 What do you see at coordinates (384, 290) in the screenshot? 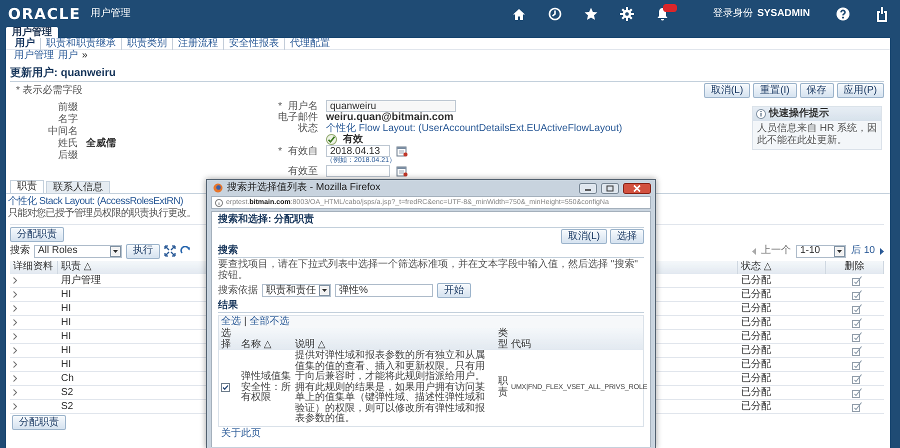
I see `search-field: 弹性%` at bounding box center [384, 290].